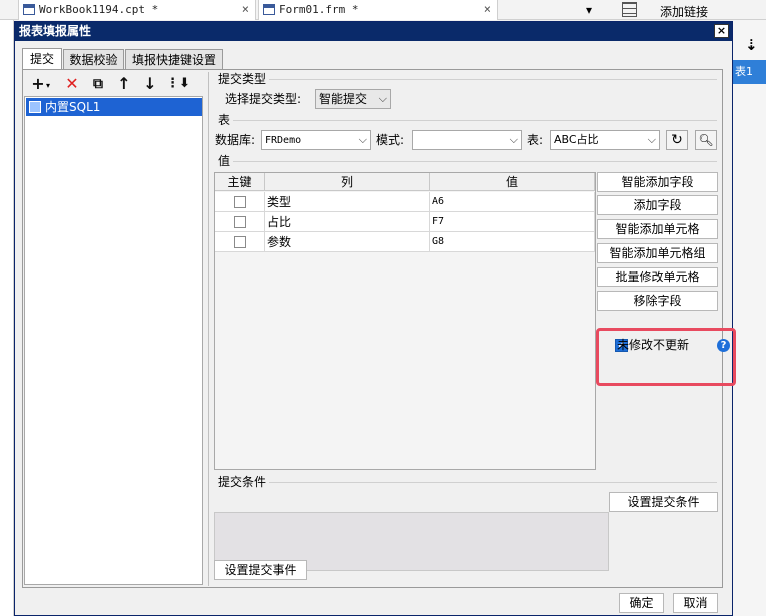 Image resolution: width=766 pixels, height=616 pixels. Describe the element at coordinates (723, 345) in the screenshot. I see `help-icon: ?` at that location.